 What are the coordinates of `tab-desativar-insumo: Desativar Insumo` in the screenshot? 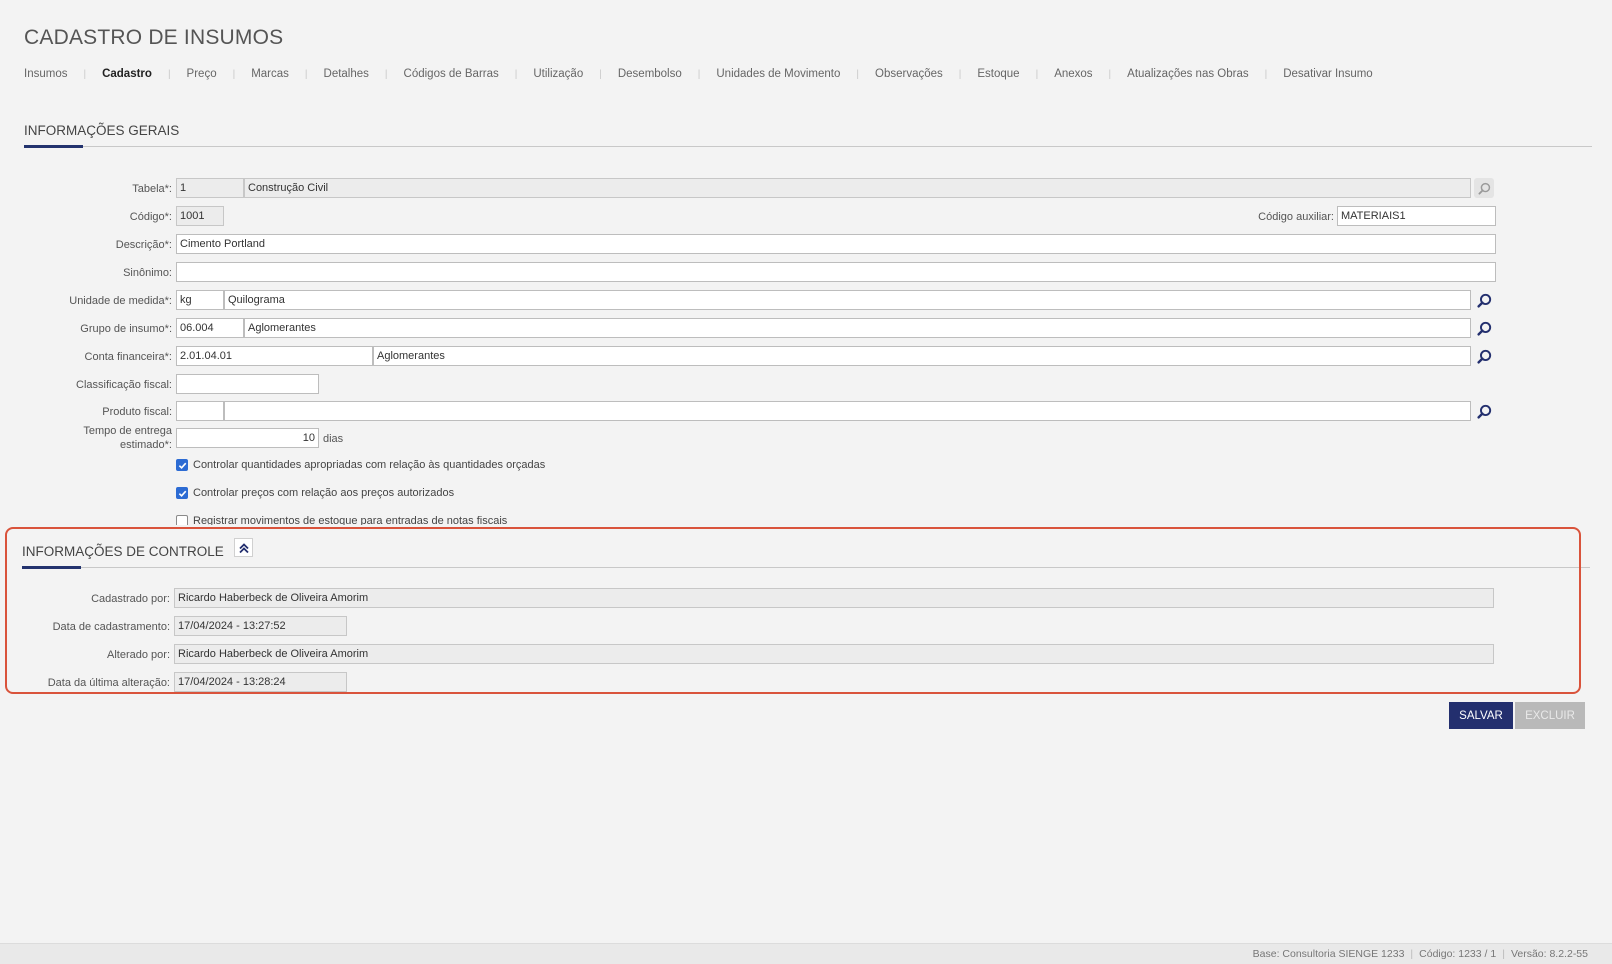 It's located at (1327, 74).